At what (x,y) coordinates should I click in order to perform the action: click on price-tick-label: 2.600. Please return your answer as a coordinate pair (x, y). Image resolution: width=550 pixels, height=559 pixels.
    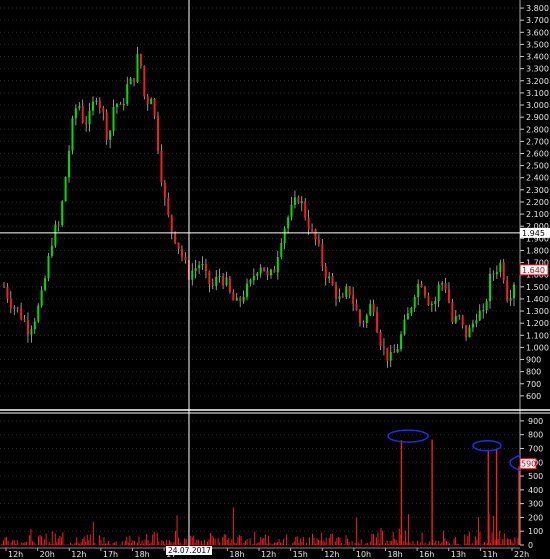
    Looking at the image, I should click on (537, 153).